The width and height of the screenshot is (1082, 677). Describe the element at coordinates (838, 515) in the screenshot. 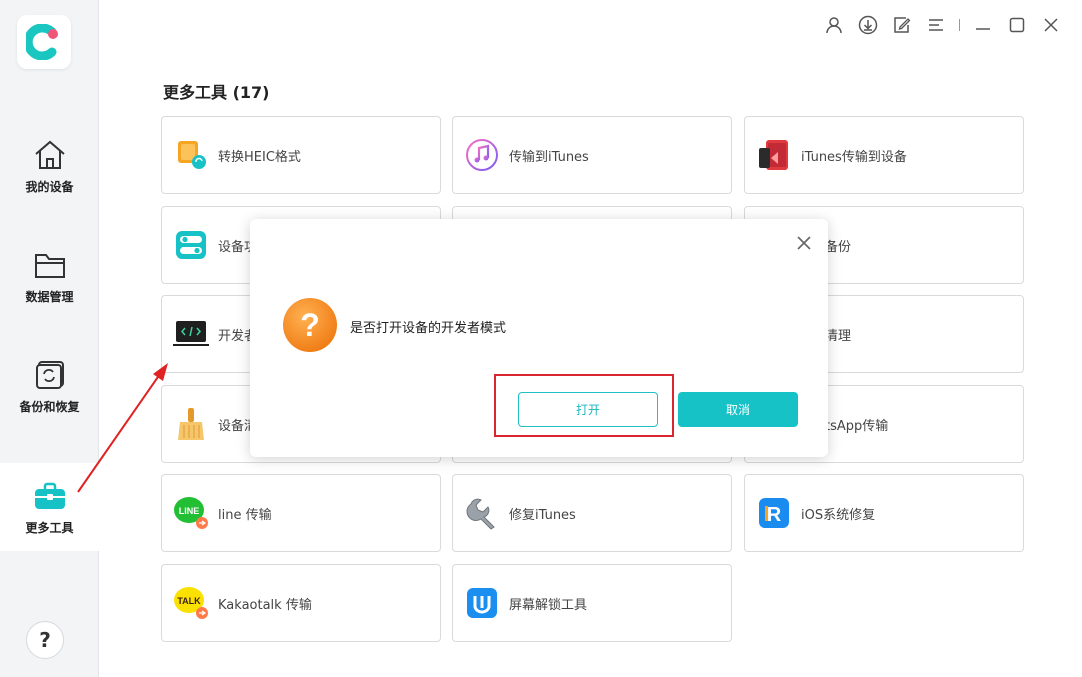

I see `tool-label: iOS系统修复` at that location.